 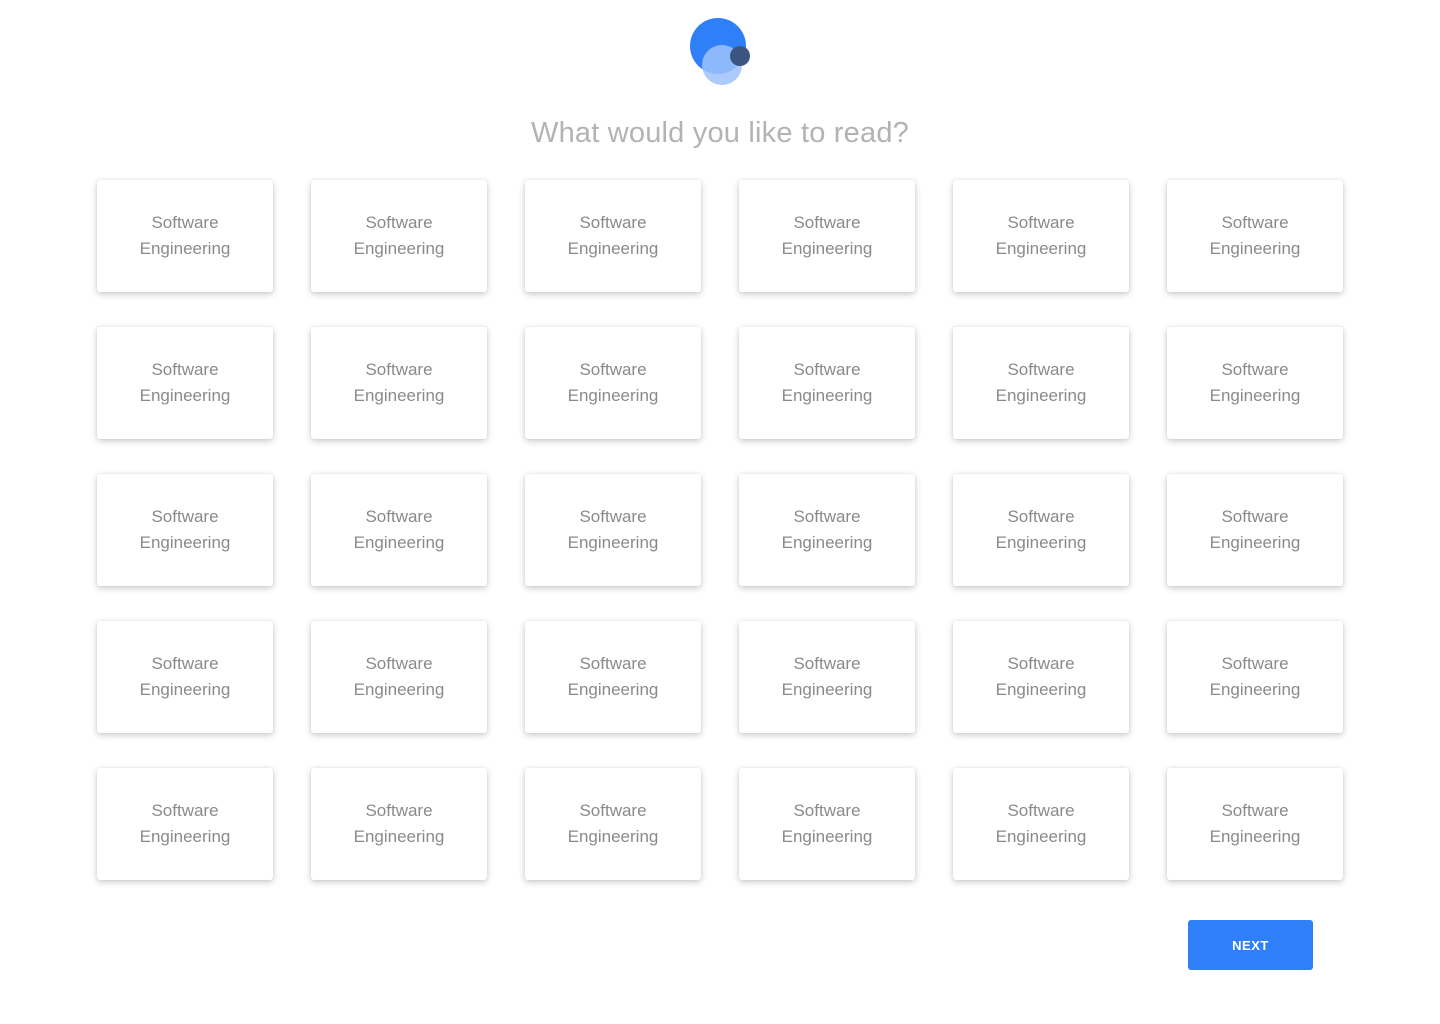 What do you see at coordinates (721, 51) in the screenshot?
I see `brand-logo-icon` at bounding box center [721, 51].